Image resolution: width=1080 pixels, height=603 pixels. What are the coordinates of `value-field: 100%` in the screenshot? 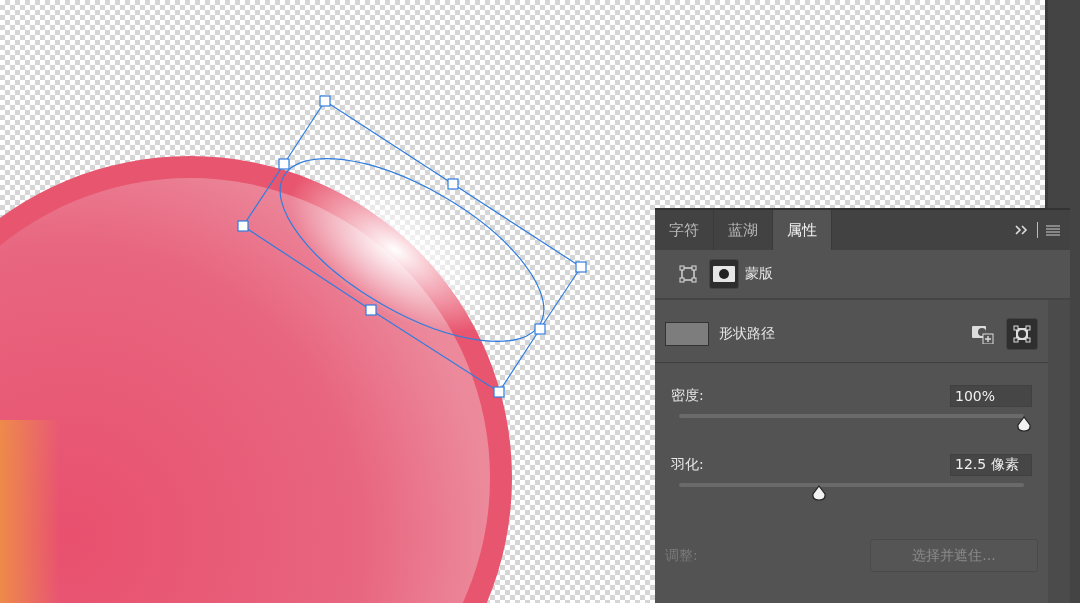 It's located at (991, 396).